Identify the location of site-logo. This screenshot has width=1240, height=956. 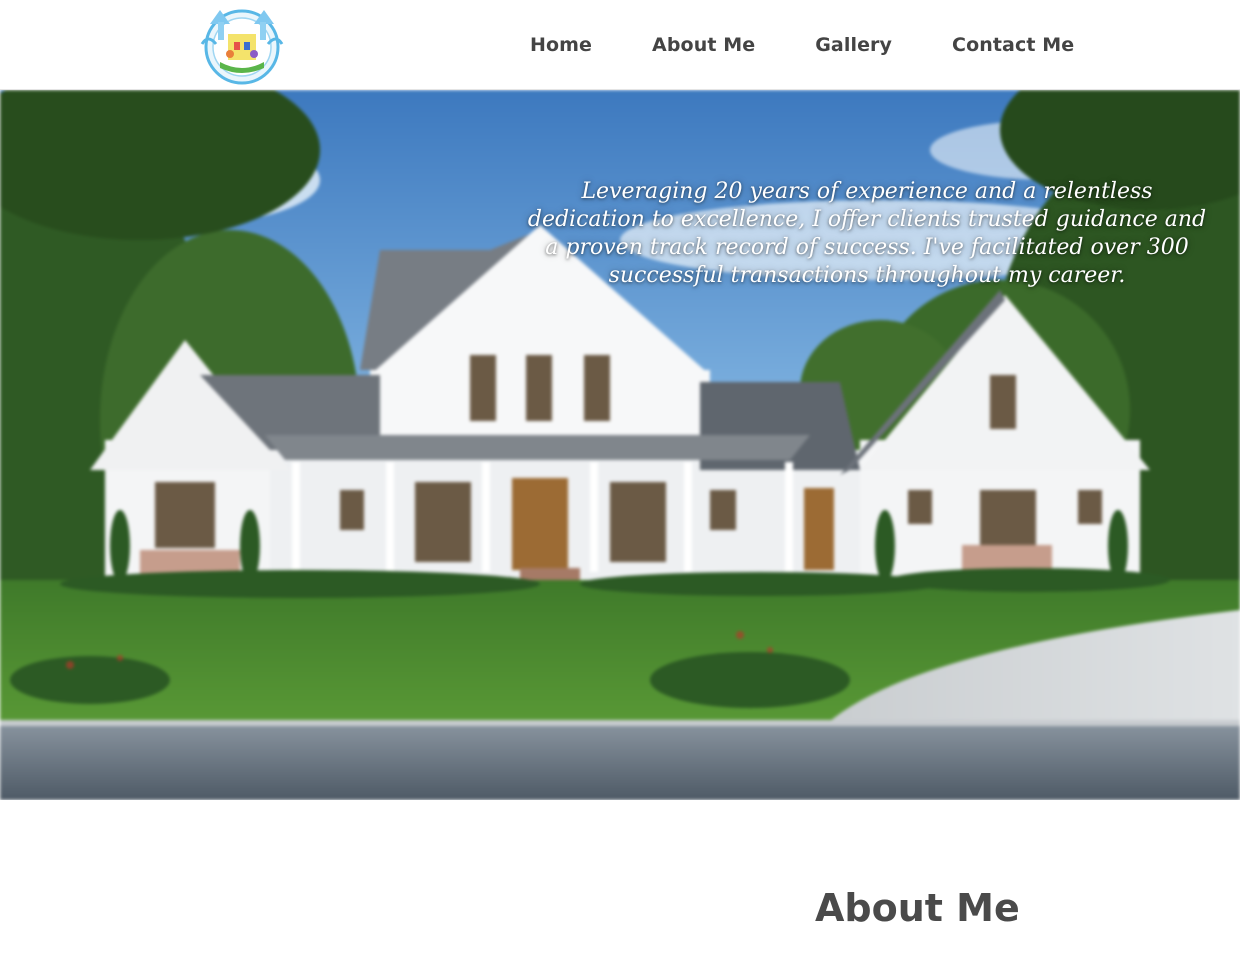
(242, 45).